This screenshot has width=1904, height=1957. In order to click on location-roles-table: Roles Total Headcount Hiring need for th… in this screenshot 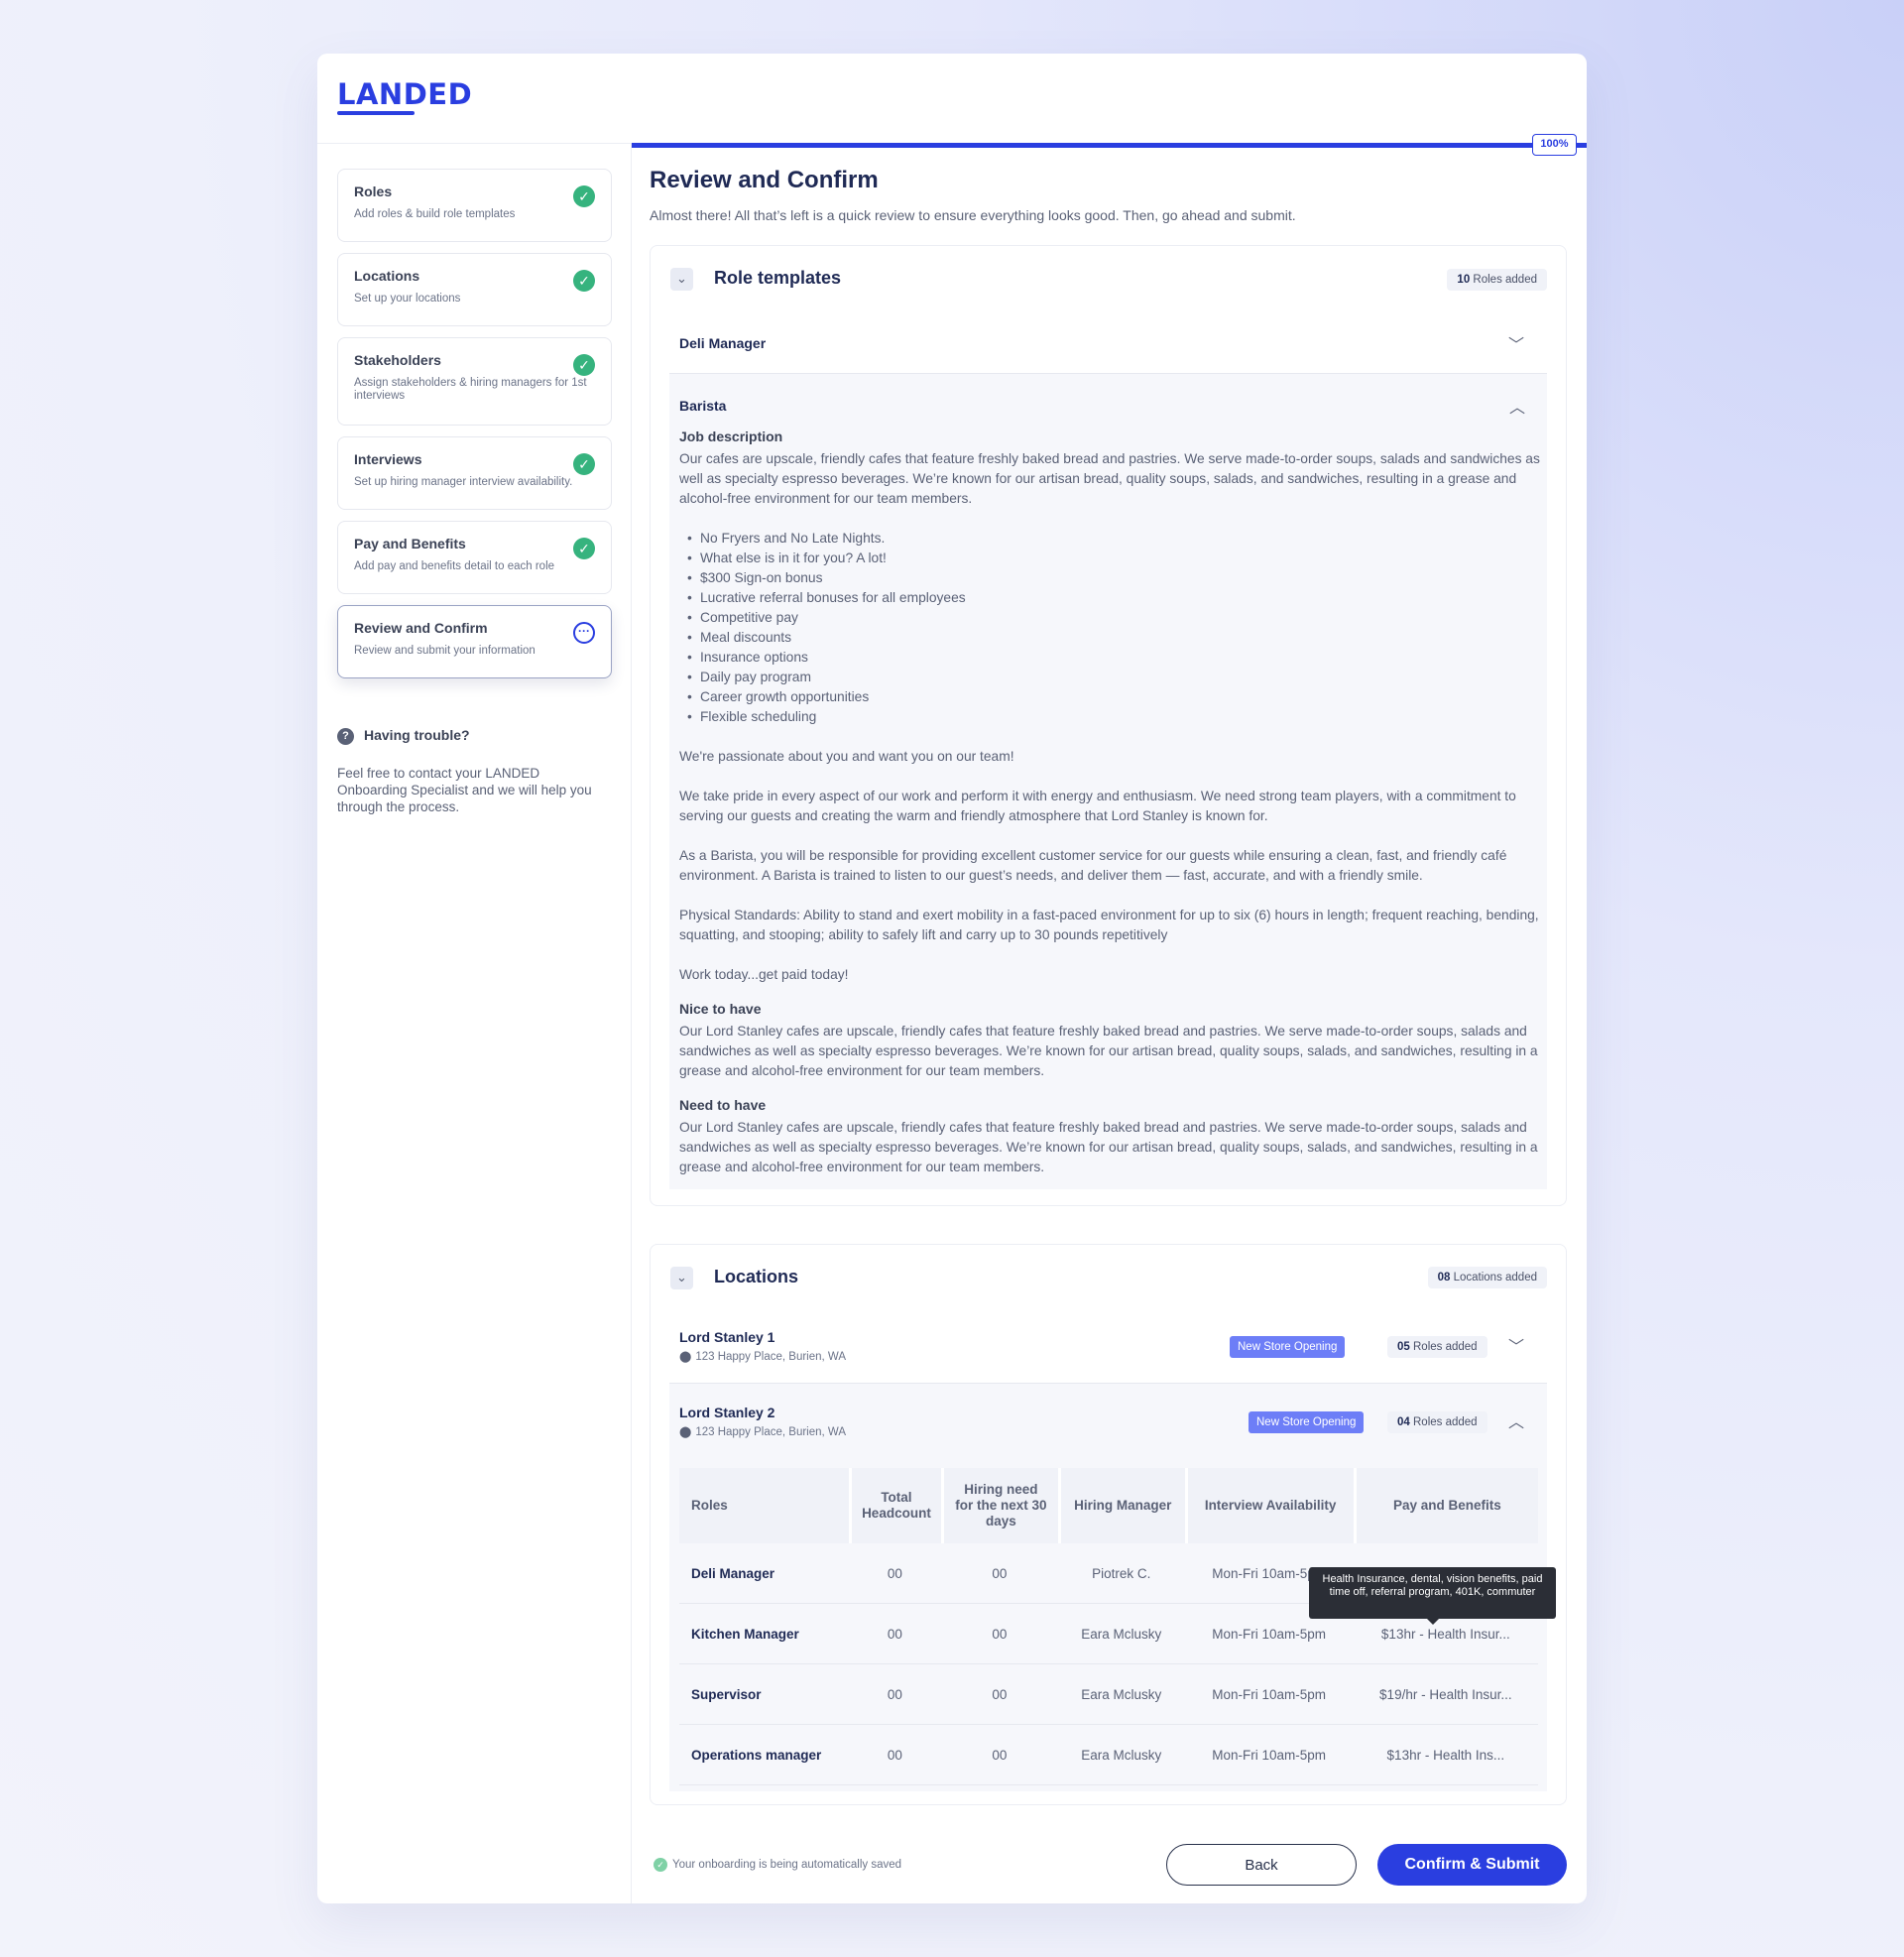, I will do `click(1108, 1626)`.